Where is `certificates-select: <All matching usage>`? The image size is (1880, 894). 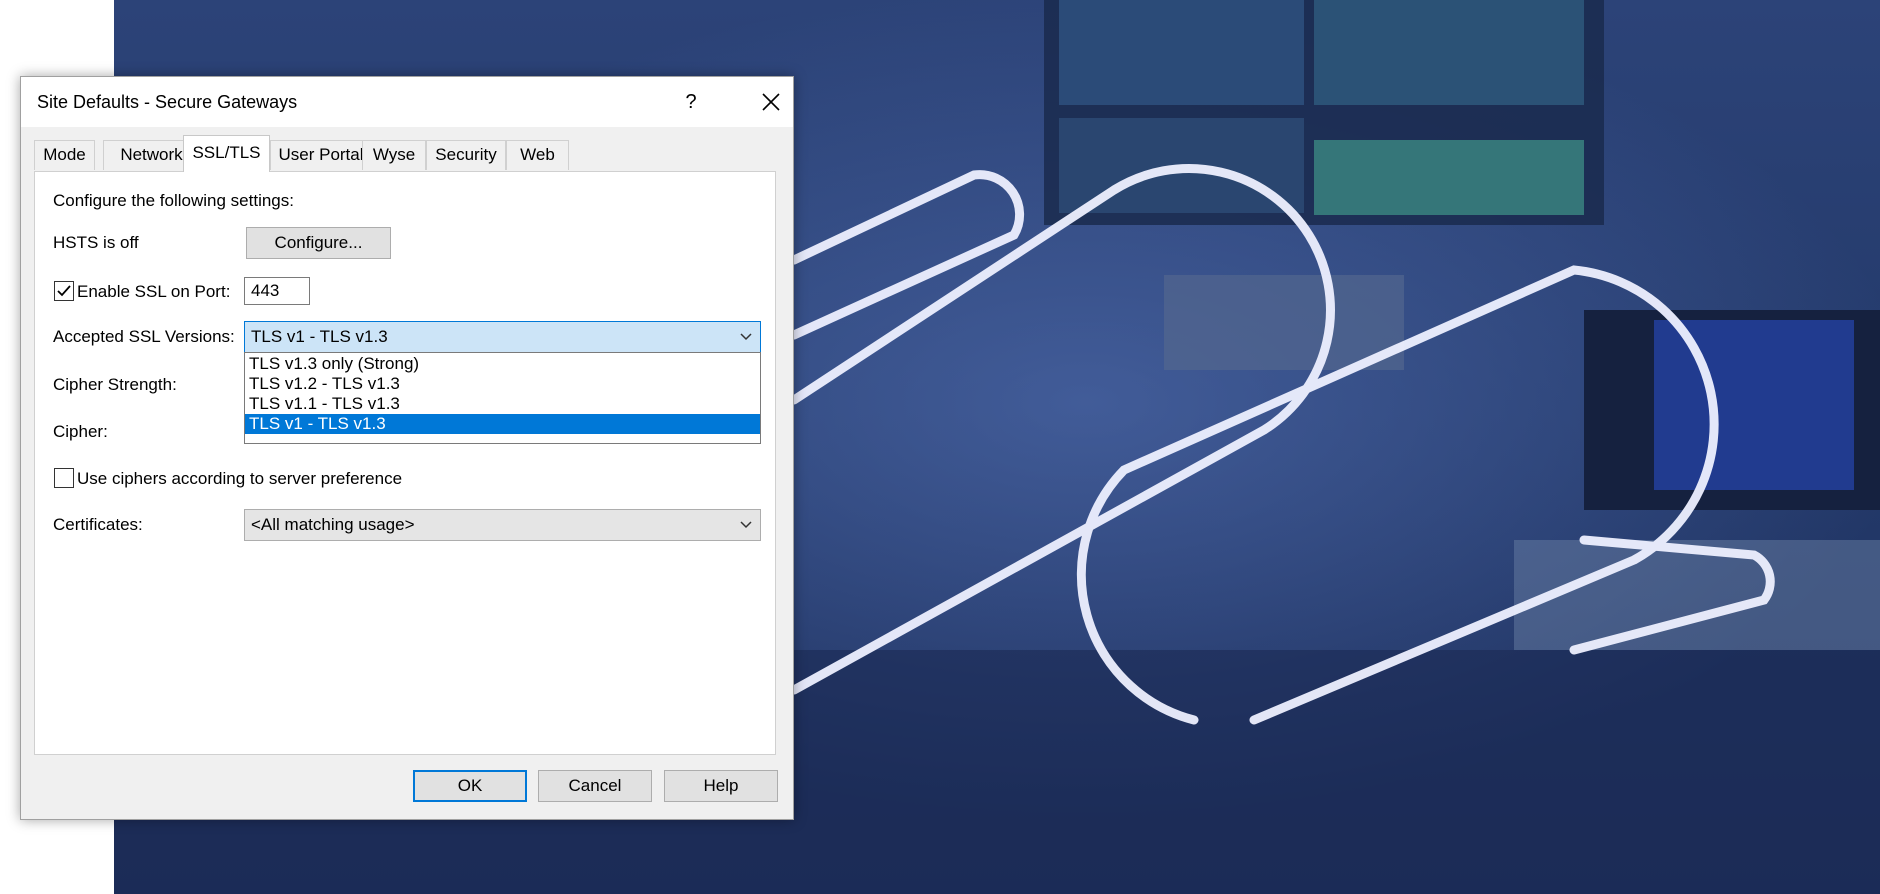 certificates-select: <All matching usage> is located at coordinates (502, 525).